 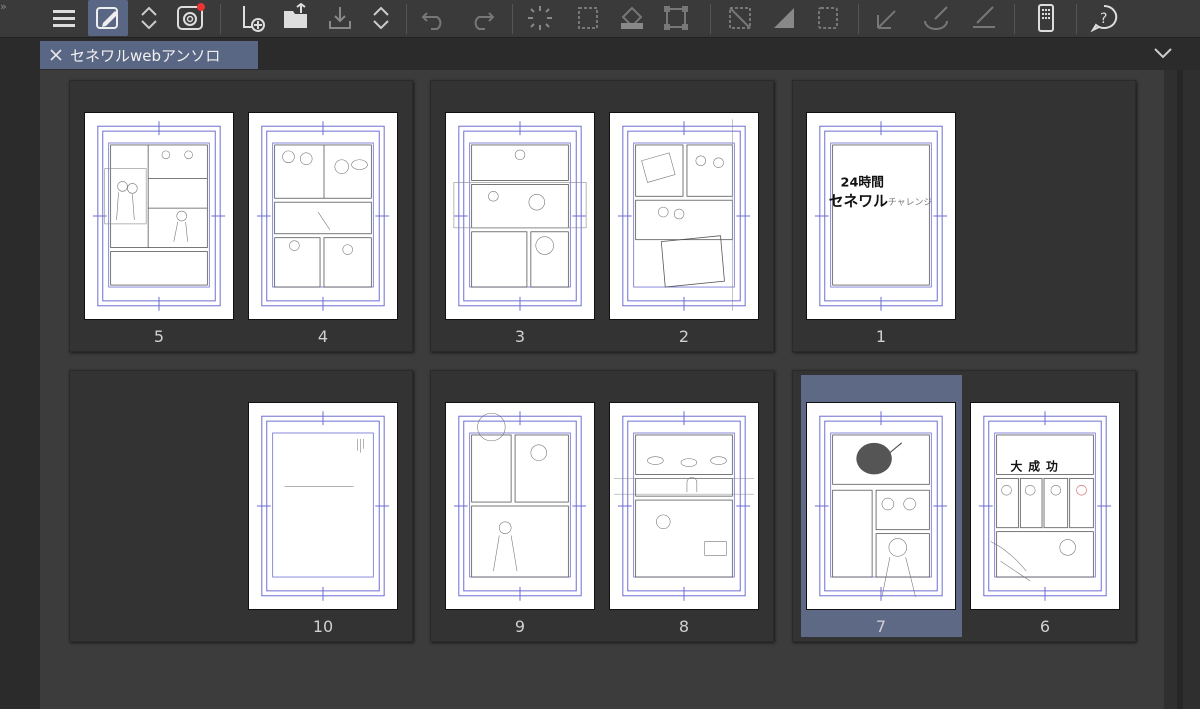 I want to click on page-number-8: 8, so click(x=684, y=626).